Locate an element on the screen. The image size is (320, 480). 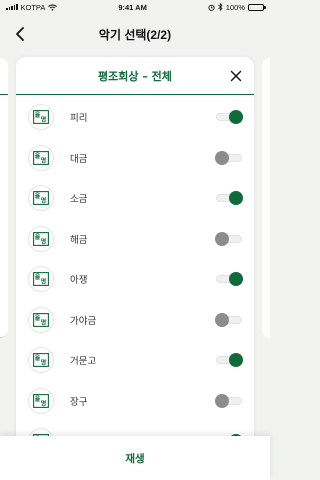
chevron-left-icon is located at coordinates (20, 34).